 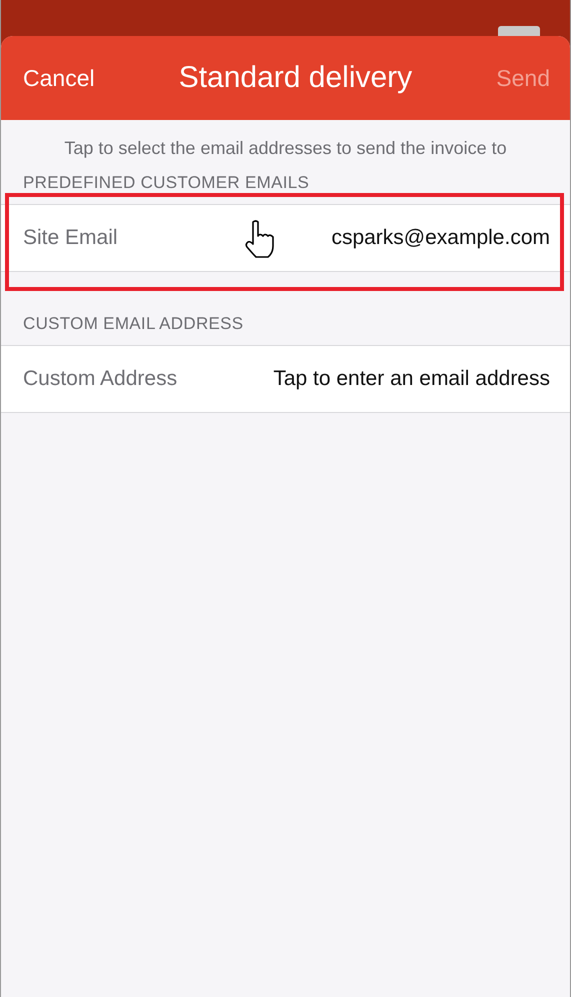 What do you see at coordinates (260, 239) in the screenshot?
I see `hand-cursor-icon` at bounding box center [260, 239].